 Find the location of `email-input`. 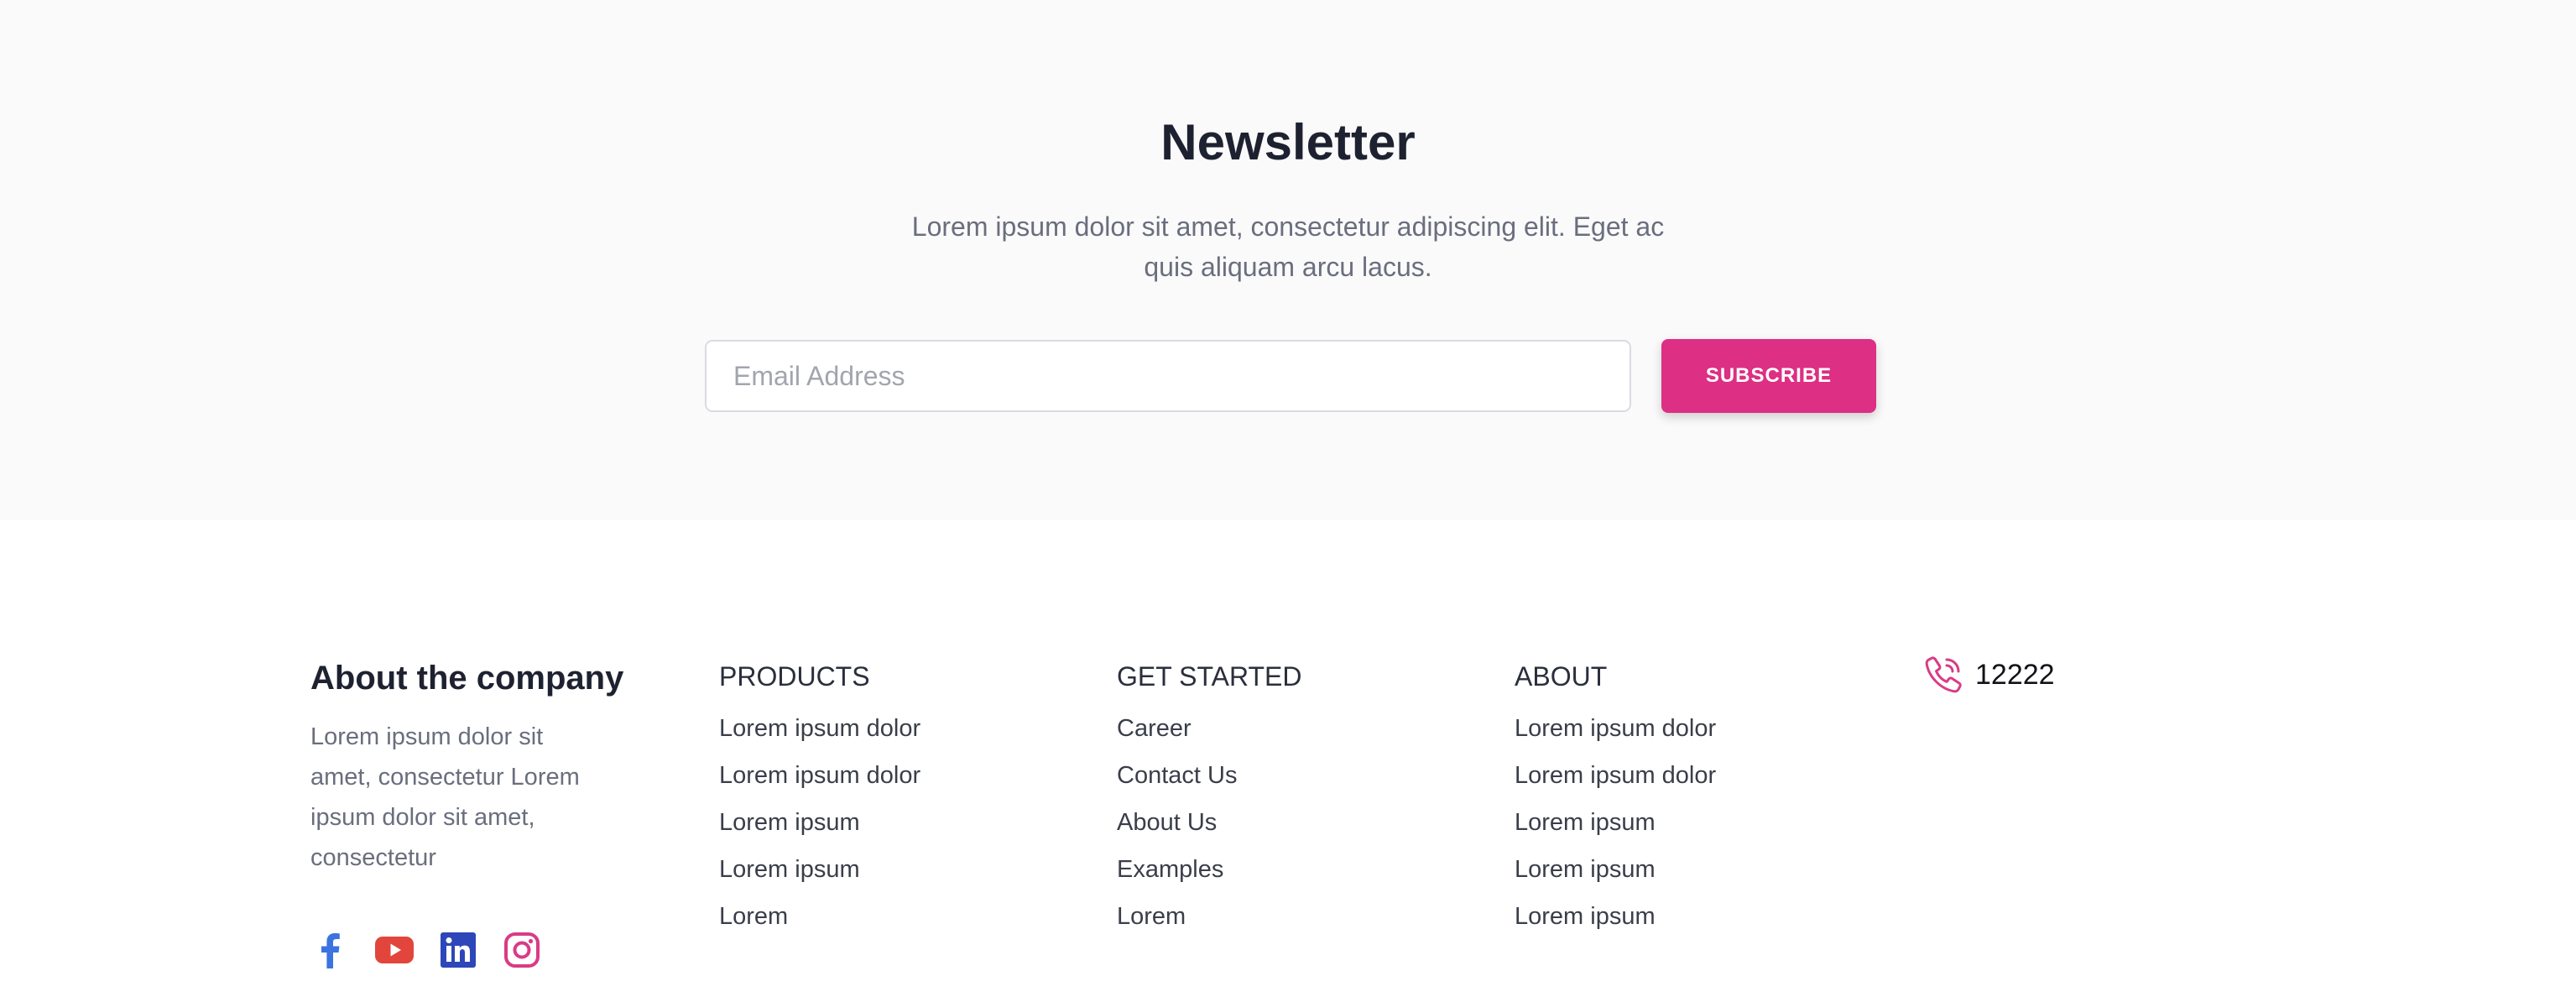

email-input is located at coordinates (1168, 376).